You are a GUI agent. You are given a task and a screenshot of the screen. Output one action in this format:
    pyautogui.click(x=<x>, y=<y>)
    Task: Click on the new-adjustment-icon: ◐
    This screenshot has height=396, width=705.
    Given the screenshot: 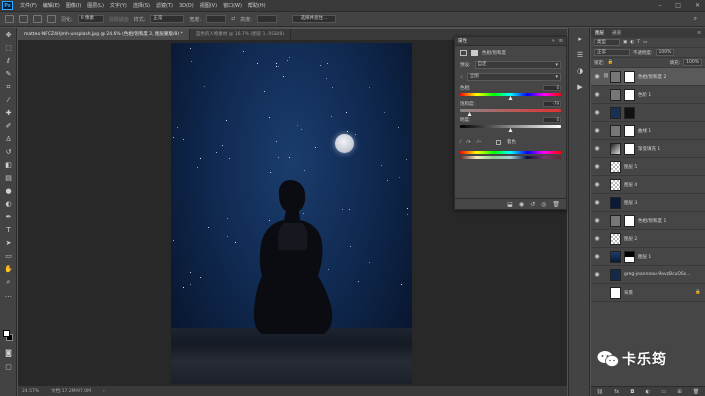 What is the action you would take?
    pyautogui.click(x=648, y=392)
    